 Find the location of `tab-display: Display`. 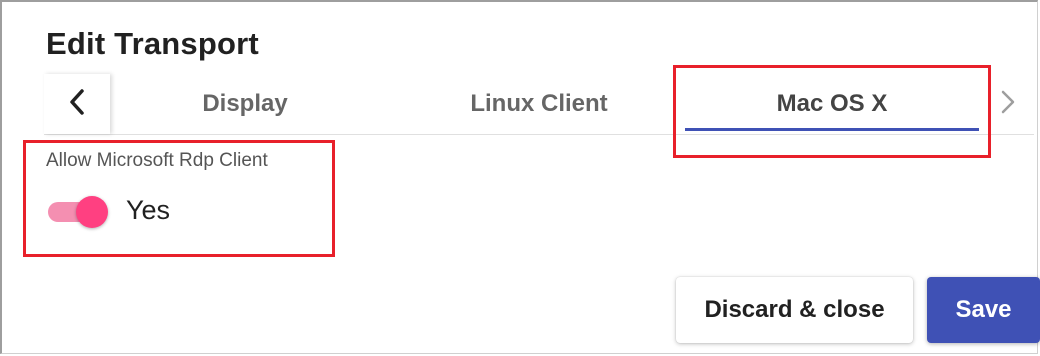

tab-display: Display is located at coordinates (245, 104).